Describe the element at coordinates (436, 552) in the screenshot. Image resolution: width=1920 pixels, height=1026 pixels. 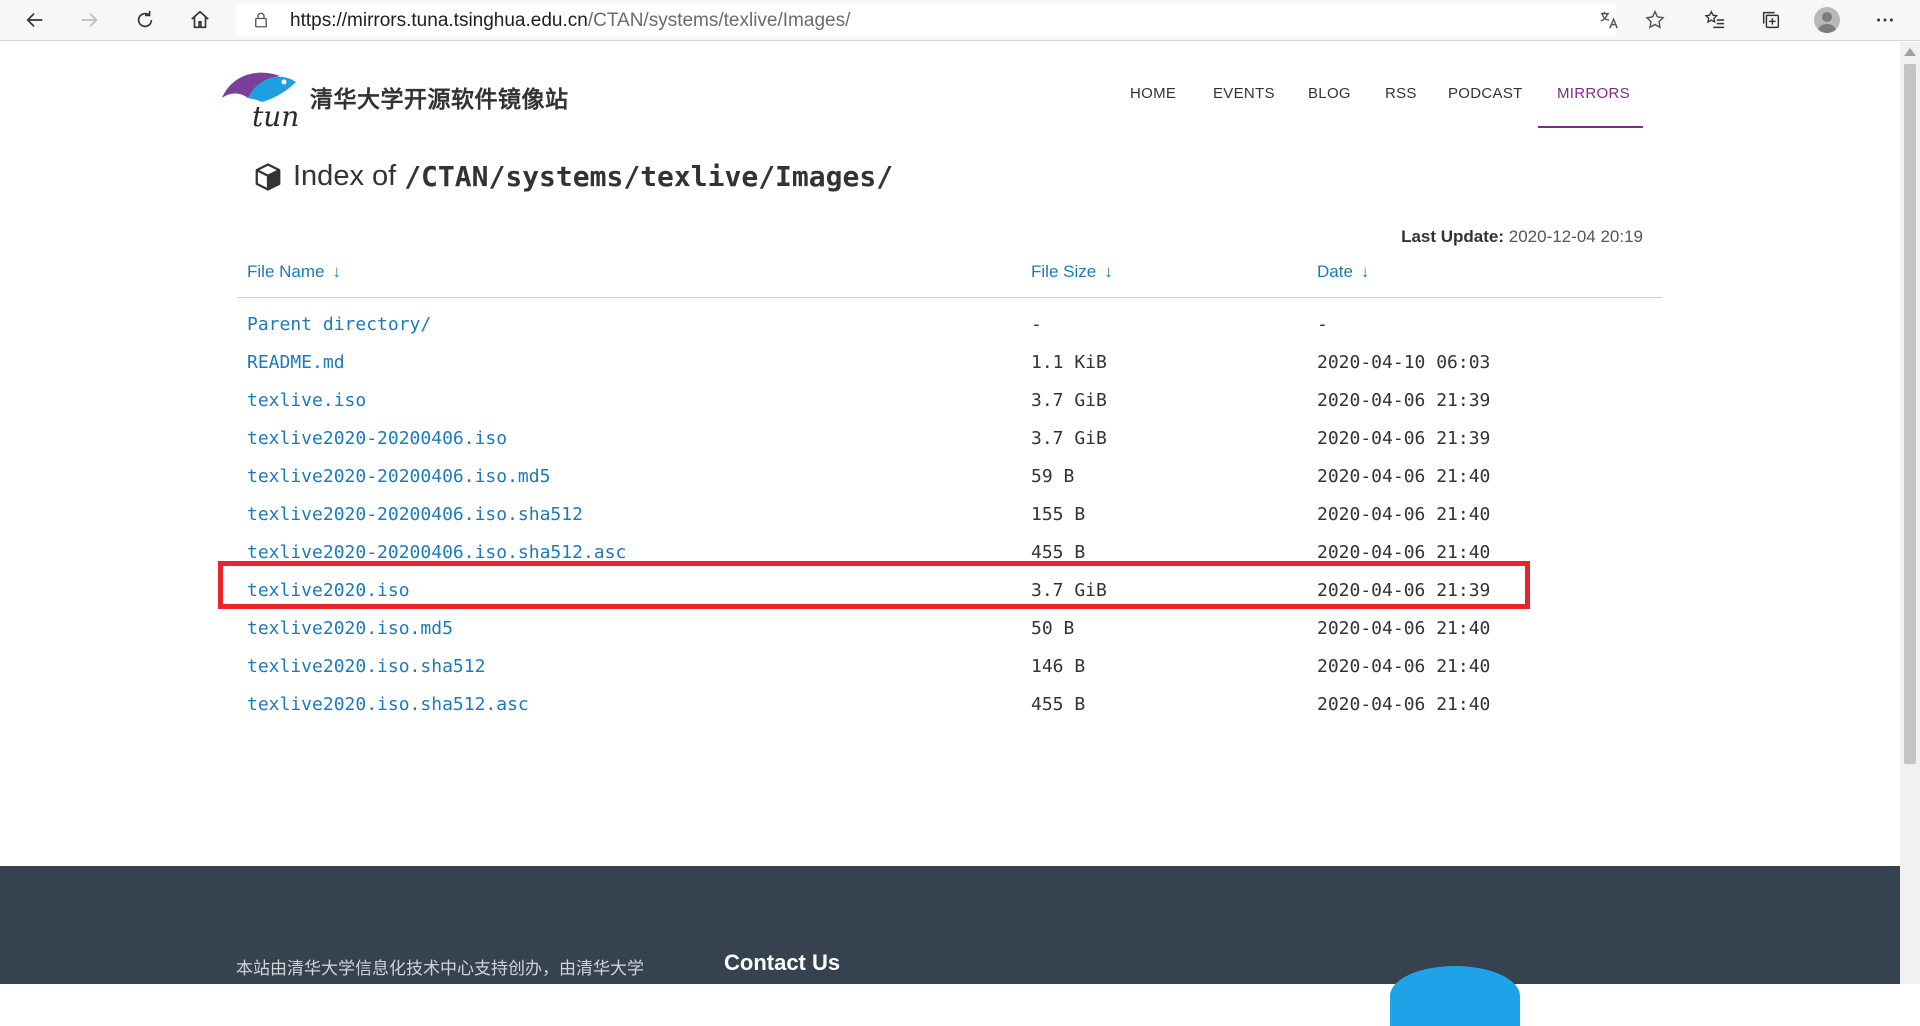
I see `file-link: texlive2020-20200406.iso.sha512.asc` at that location.